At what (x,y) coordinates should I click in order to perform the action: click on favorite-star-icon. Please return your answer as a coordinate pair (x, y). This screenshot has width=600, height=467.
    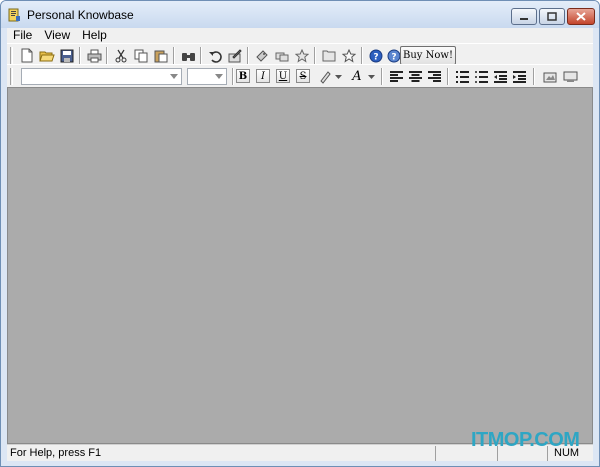
    Looking at the image, I should click on (349, 55).